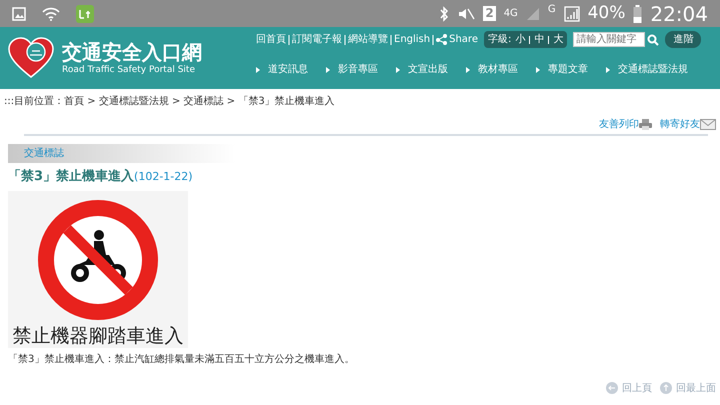 The image size is (720, 405). I want to click on clock-time: 22:04, so click(679, 14).